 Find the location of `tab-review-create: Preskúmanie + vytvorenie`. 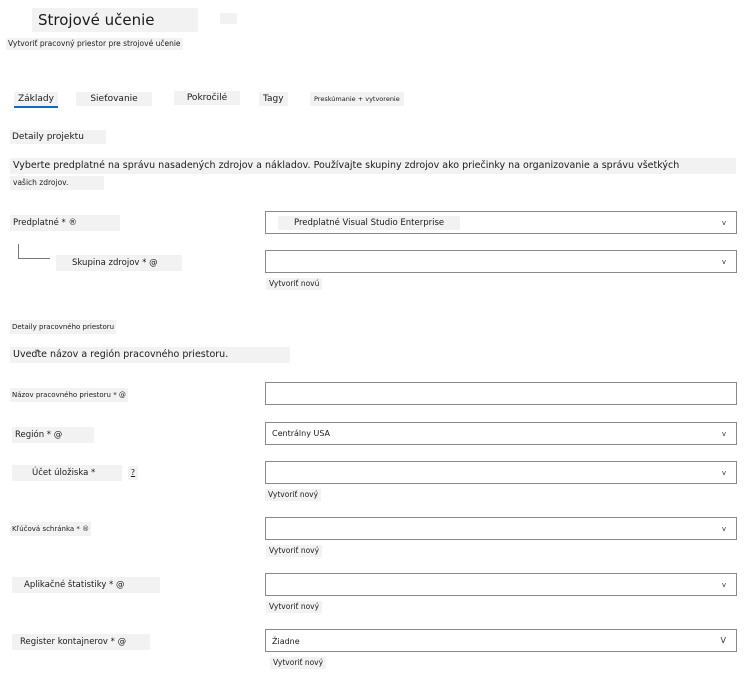

tab-review-create: Preskúmanie + vytvorenie is located at coordinates (357, 99).